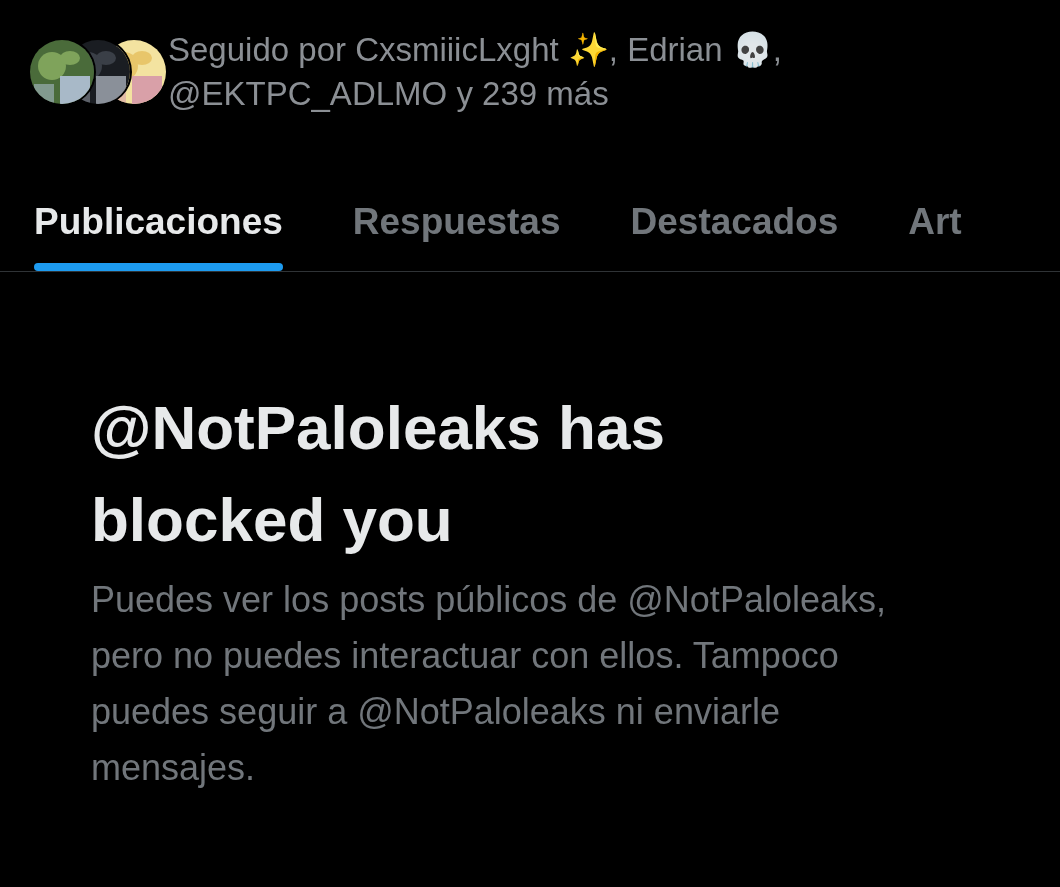  Describe the element at coordinates (456, 222) in the screenshot. I see `tab: Respuestas` at that location.